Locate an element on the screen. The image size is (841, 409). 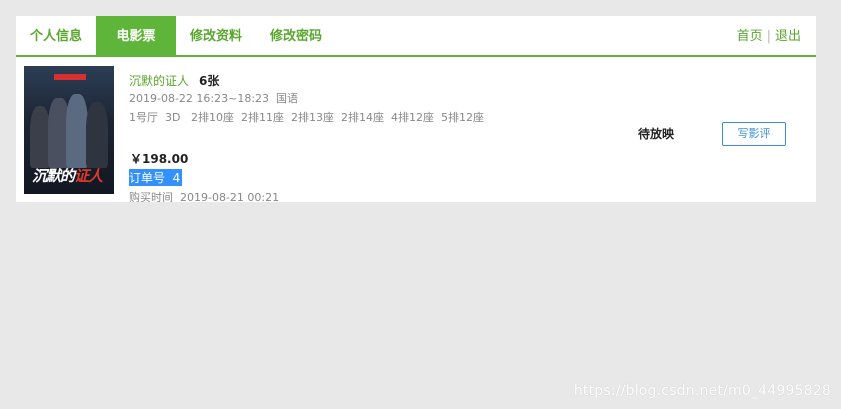
tab-personal-info: 个人信息 is located at coordinates (56, 36).